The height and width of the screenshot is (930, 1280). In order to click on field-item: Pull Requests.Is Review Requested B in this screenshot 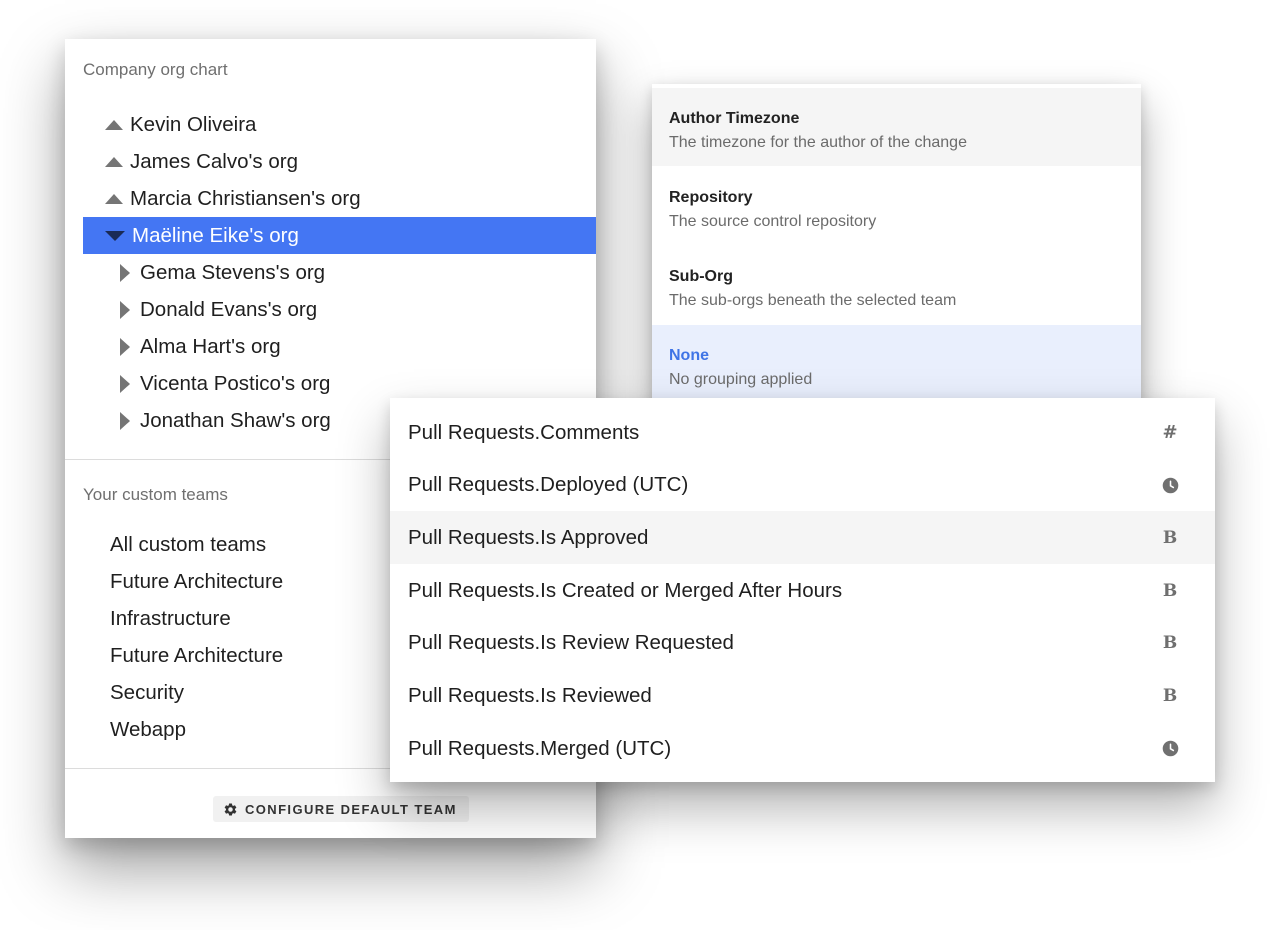, I will do `click(802, 643)`.